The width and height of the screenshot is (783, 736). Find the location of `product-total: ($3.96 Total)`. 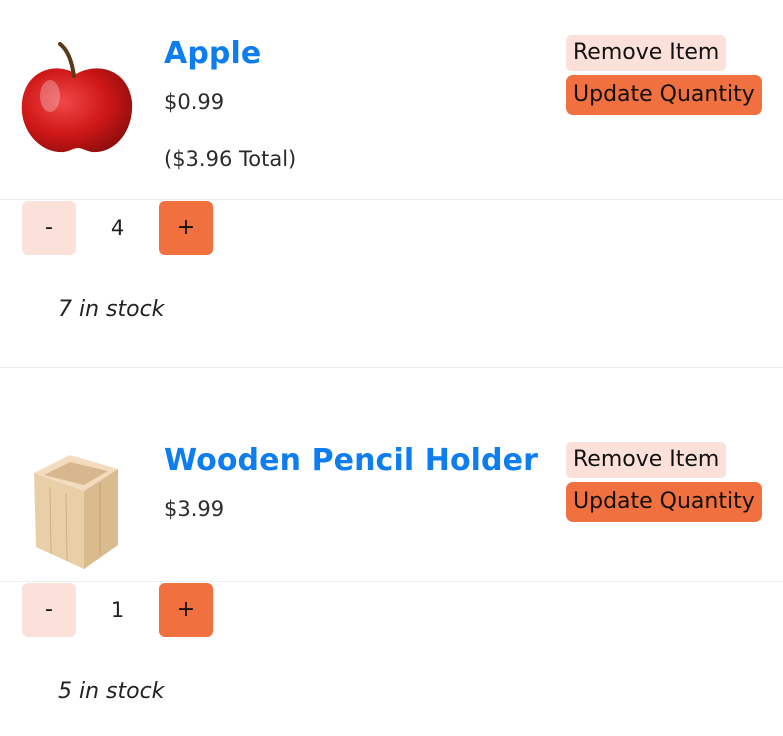

product-total: ($3.96 Total) is located at coordinates (230, 159).